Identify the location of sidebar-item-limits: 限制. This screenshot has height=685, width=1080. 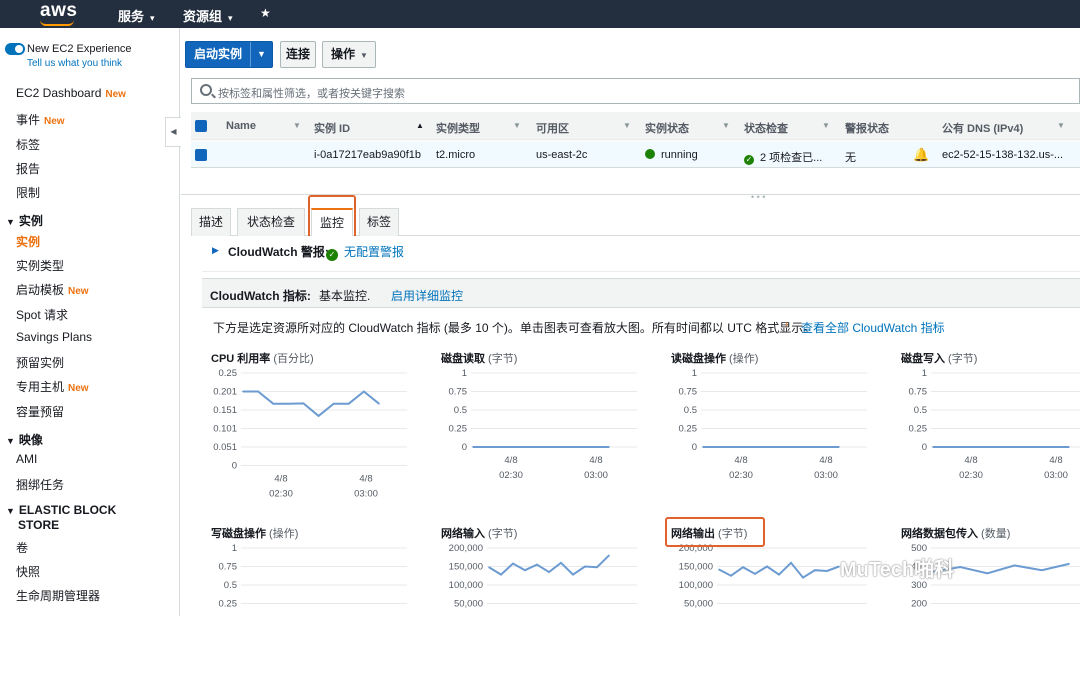
(28, 192).